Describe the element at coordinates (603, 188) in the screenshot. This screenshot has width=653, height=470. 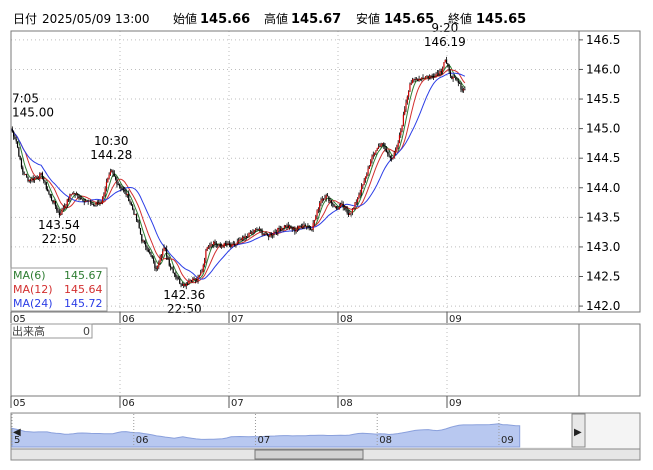
I see `y-tick-label: 144.0` at that location.